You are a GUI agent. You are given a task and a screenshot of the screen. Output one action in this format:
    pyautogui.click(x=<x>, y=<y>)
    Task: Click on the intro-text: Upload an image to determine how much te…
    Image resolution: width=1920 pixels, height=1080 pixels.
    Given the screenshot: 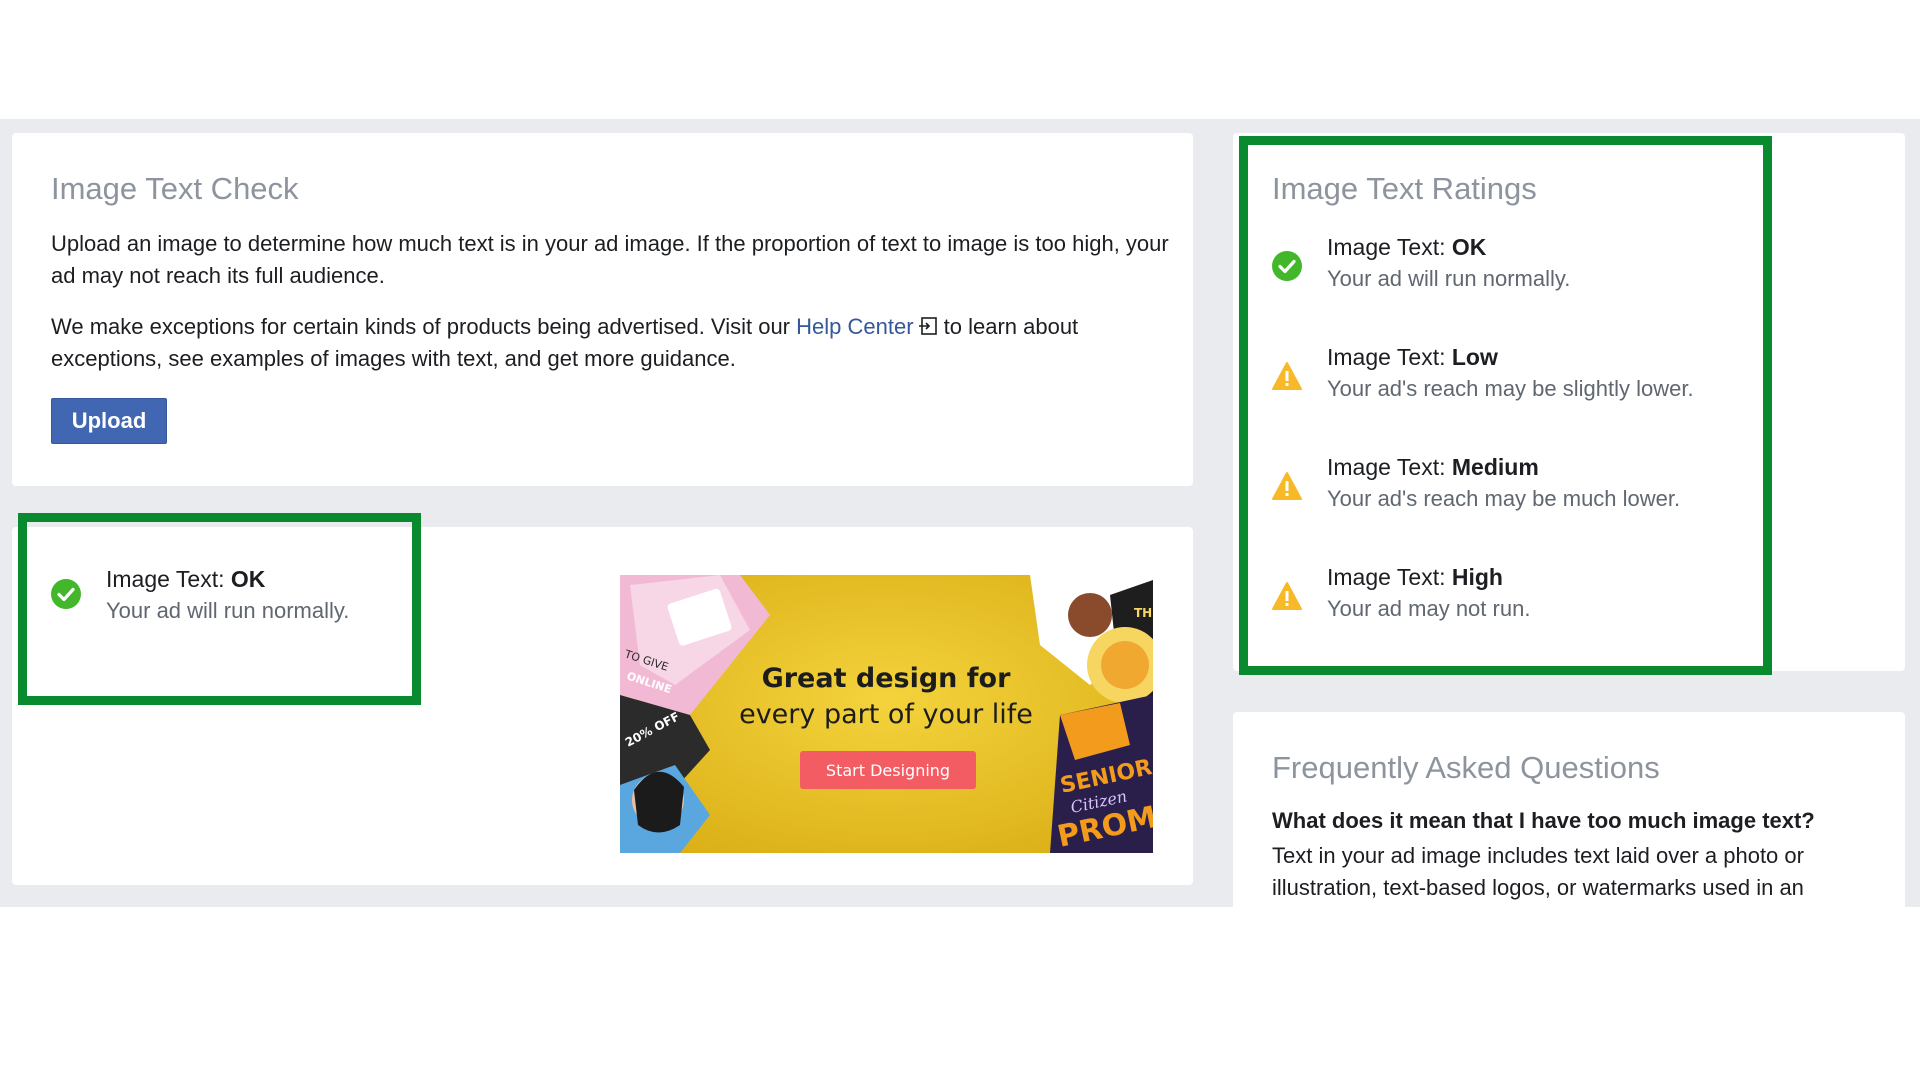 What is the action you would take?
    pyautogui.click(x=610, y=259)
    